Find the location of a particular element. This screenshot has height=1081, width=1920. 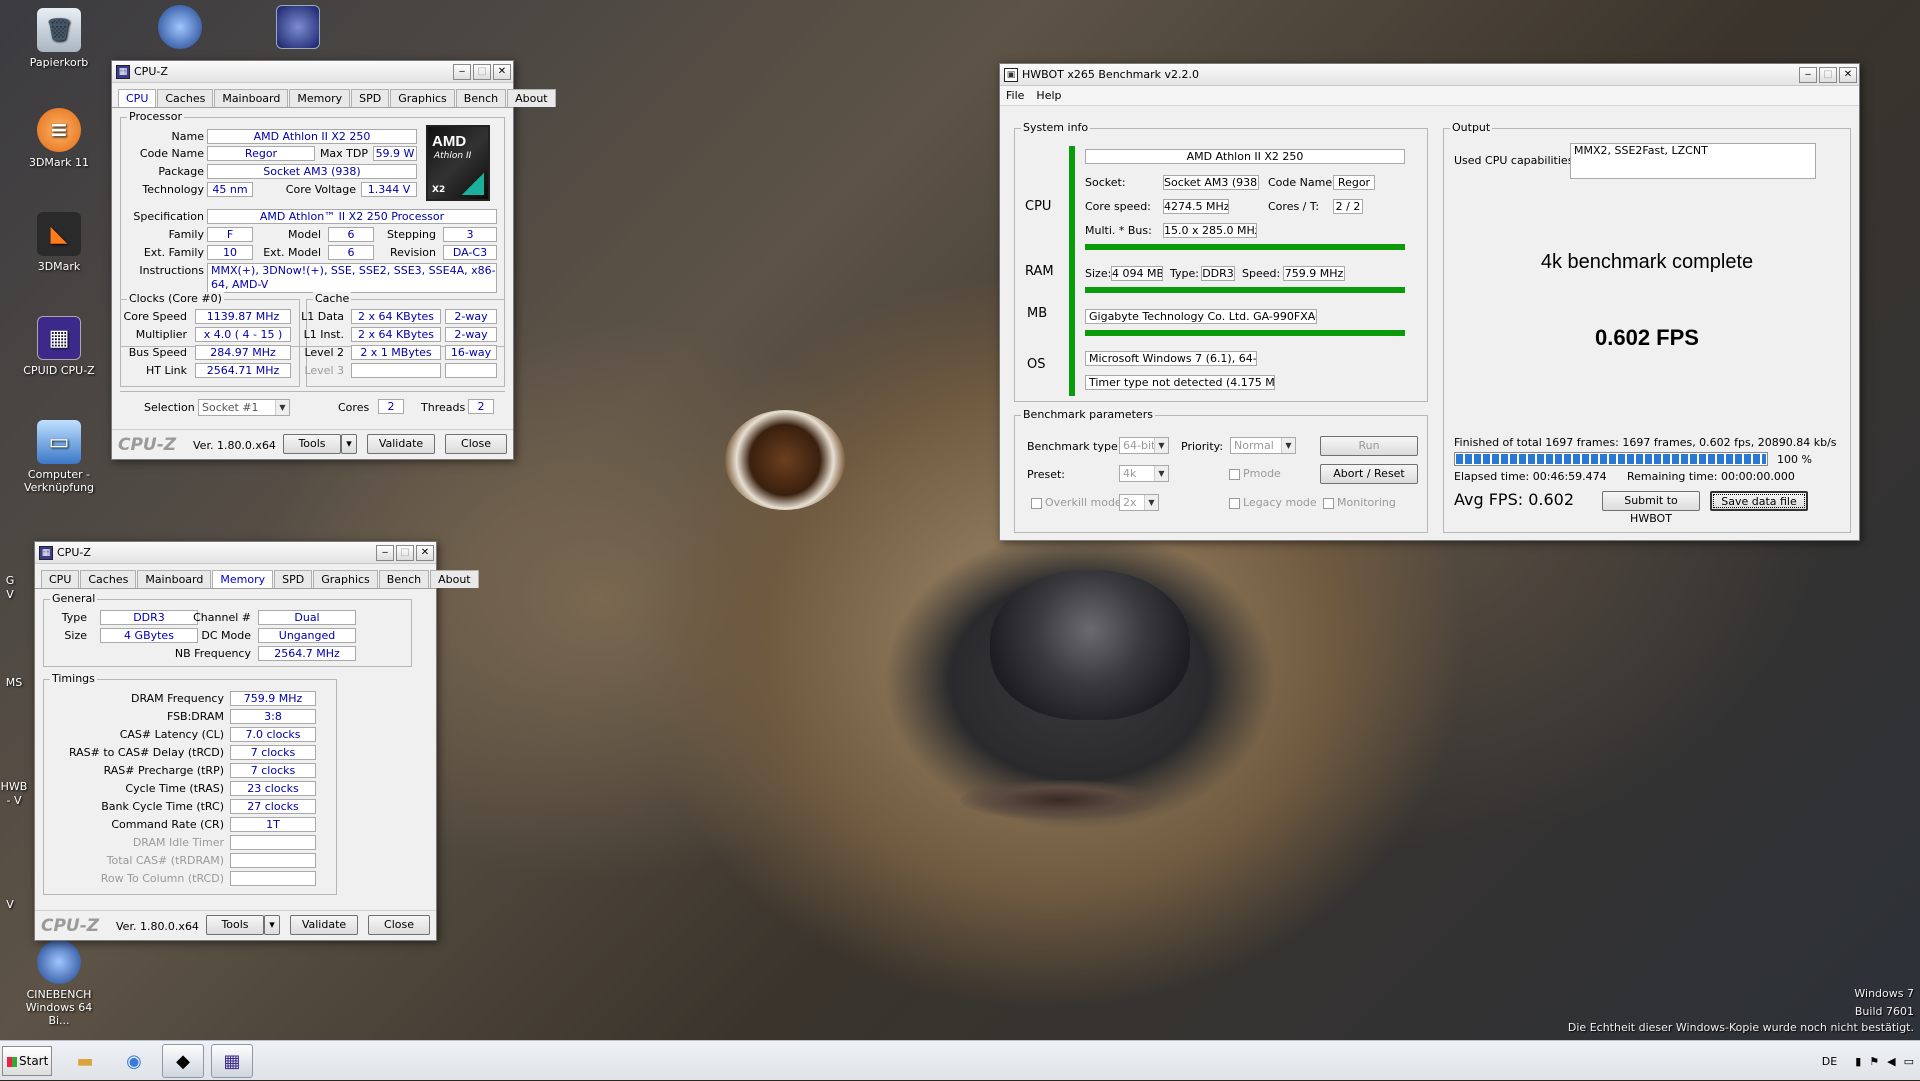

monitoring-checkbox: Monitoring is located at coordinates (1359, 502).